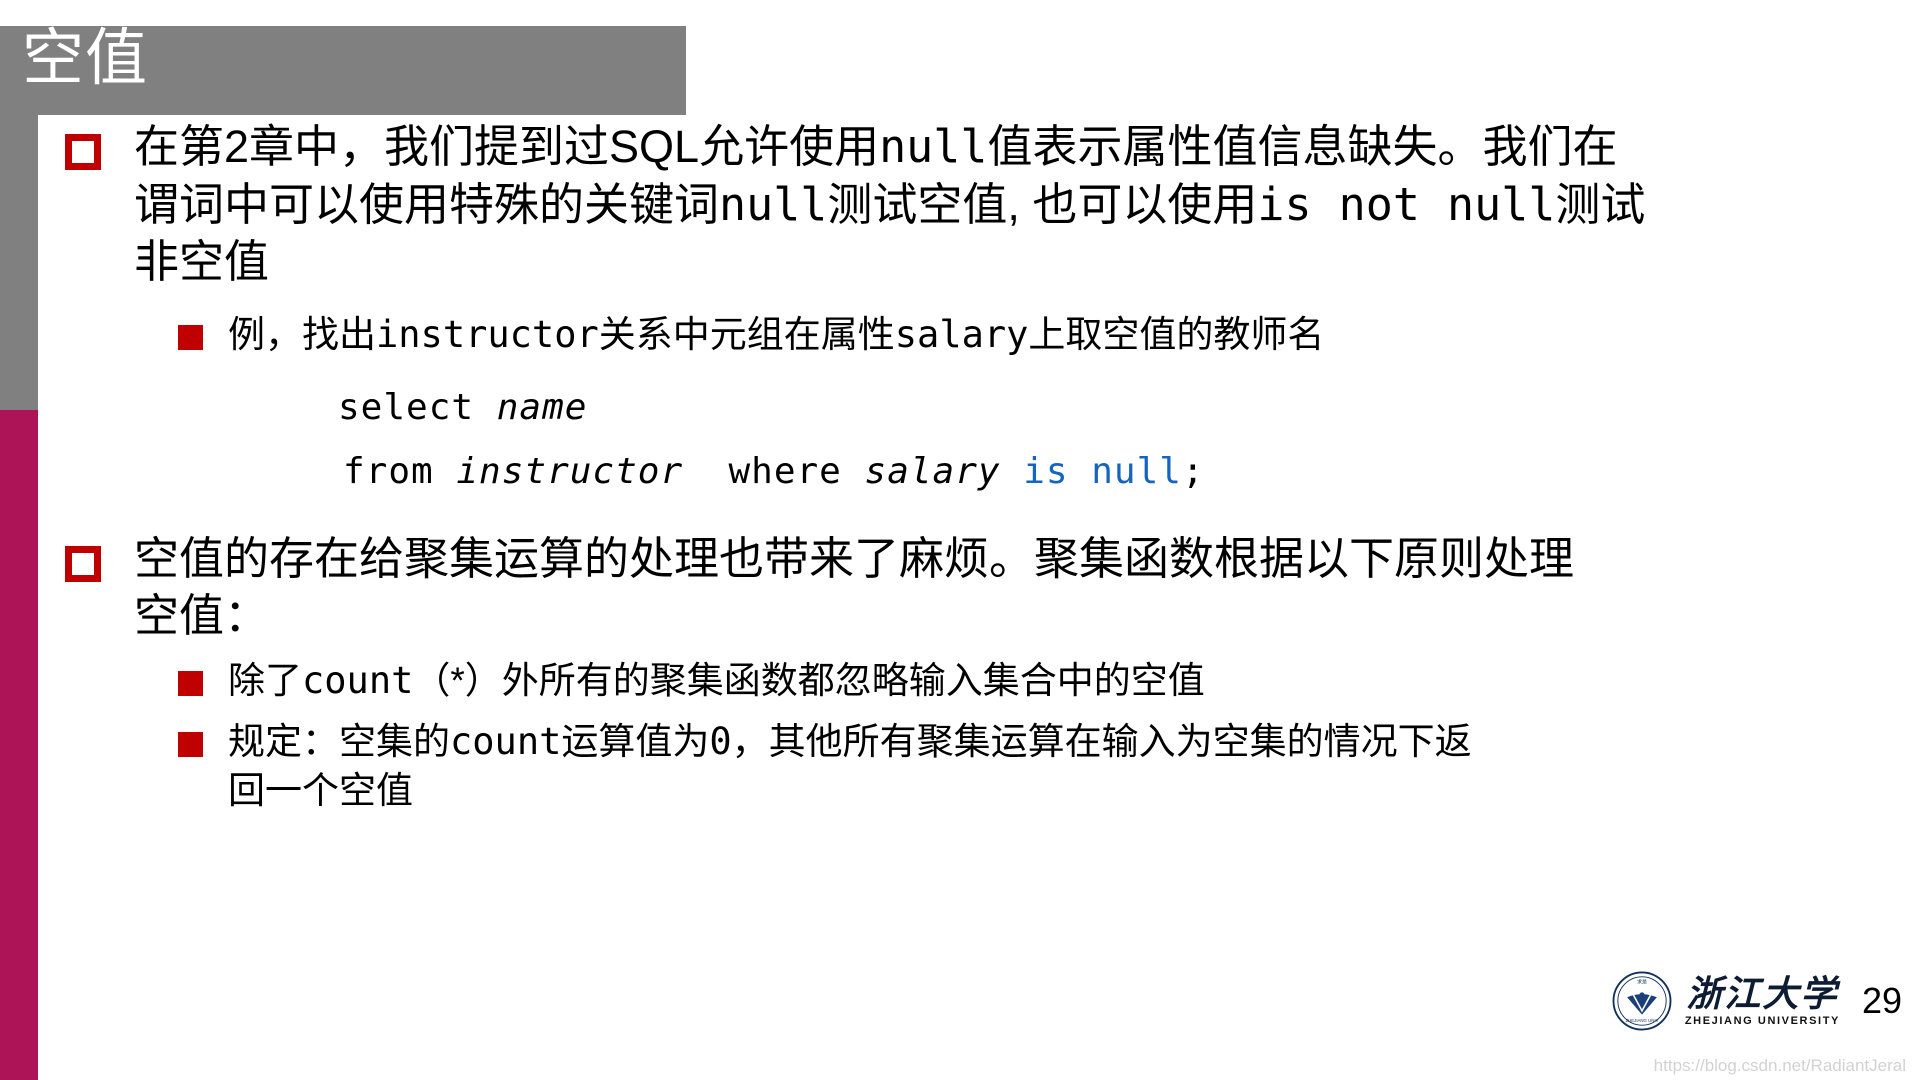 This screenshot has width=1920, height=1080. What do you see at coordinates (400, 471) in the screenshot?
I see `sql-keyword-from: from` at bounding box center [400, 471].